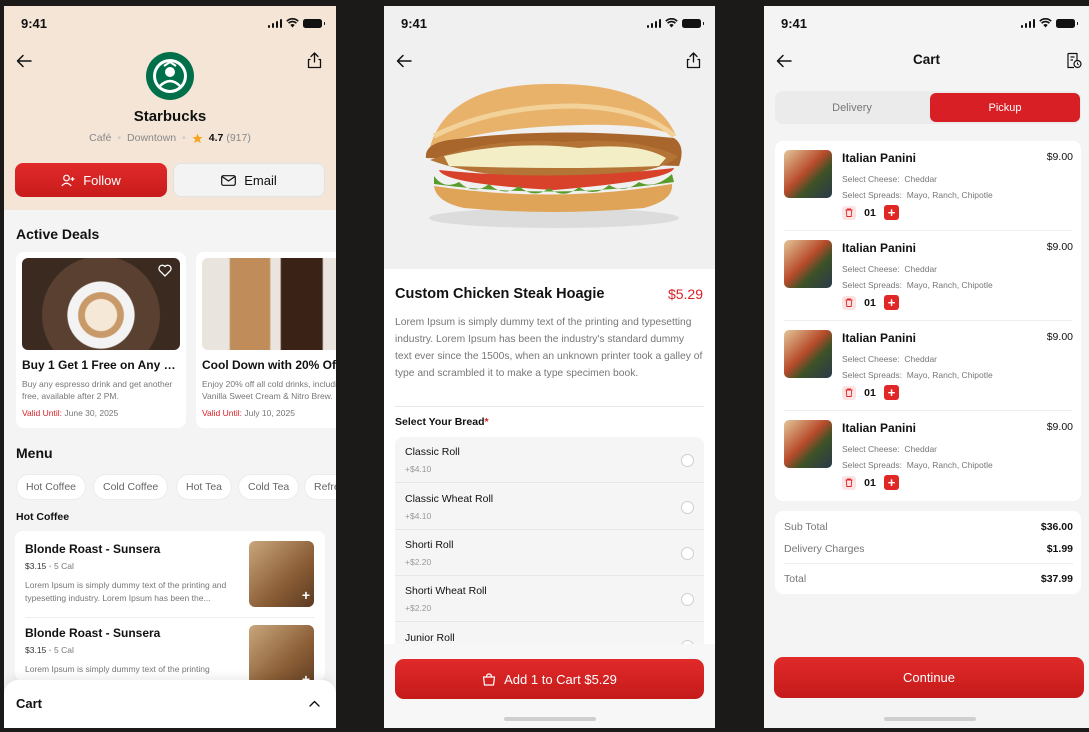  What do you see at coordinates (549, 679) in the screenshot?
I see `add-to-cart-button: Add 1 to Cart $5.29` at bounding box center [549, 679].